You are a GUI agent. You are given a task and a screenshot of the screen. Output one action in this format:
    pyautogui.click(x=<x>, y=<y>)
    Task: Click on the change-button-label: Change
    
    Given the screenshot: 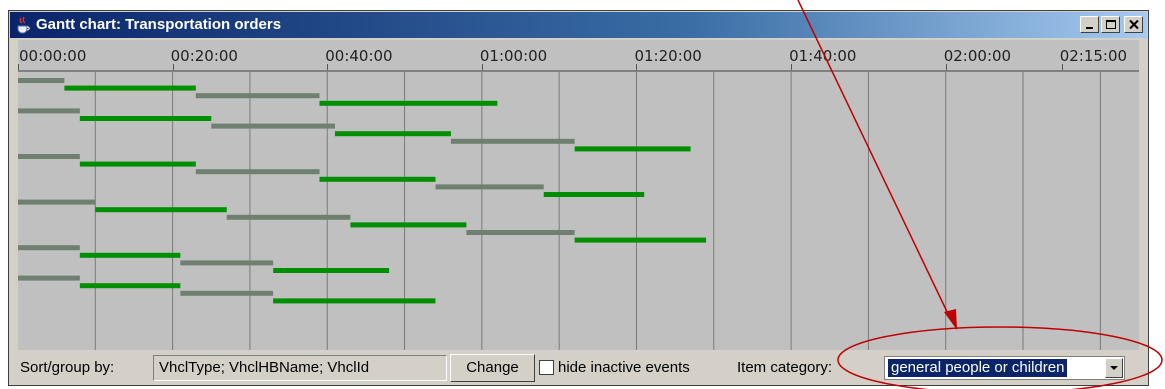 What is the action you would take?
    pyautogui.click(x=492, y=367)
    